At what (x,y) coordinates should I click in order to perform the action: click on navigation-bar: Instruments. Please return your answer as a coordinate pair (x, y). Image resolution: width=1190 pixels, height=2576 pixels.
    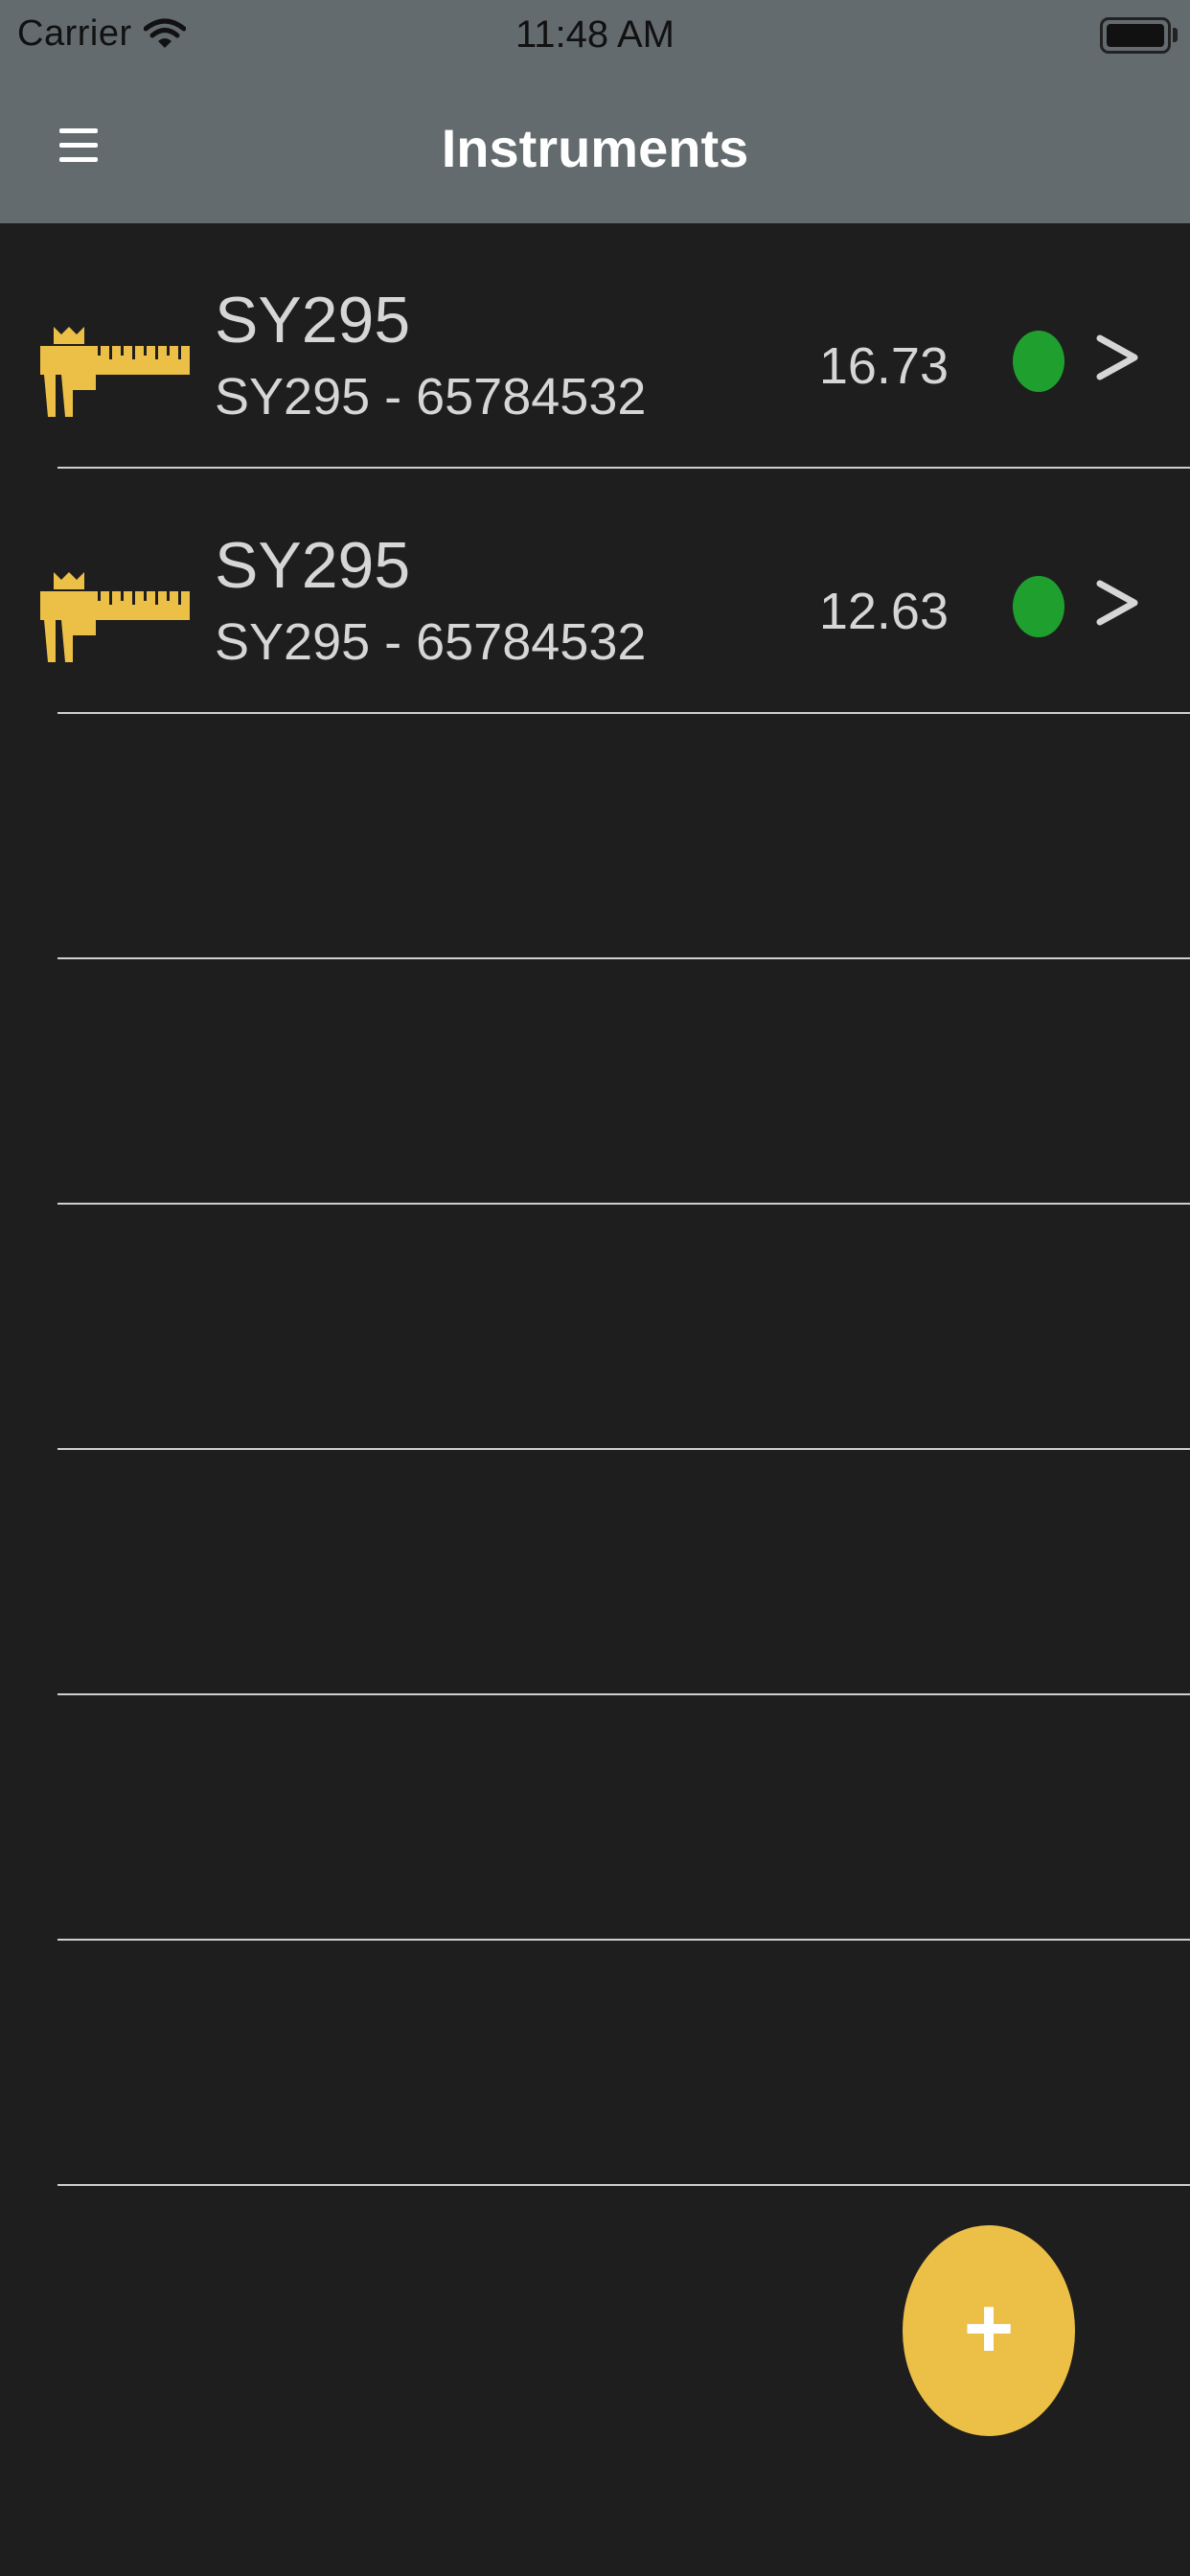
    Looking at the image, I should click on (595, 147).